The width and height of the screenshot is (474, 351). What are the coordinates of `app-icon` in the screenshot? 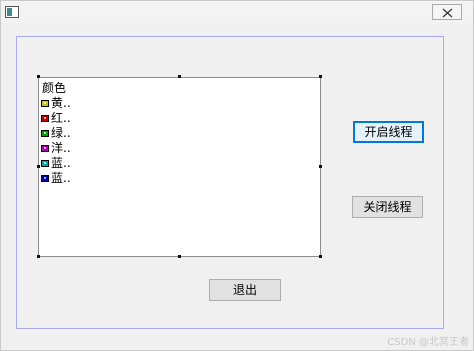 It's located at (12, 12).